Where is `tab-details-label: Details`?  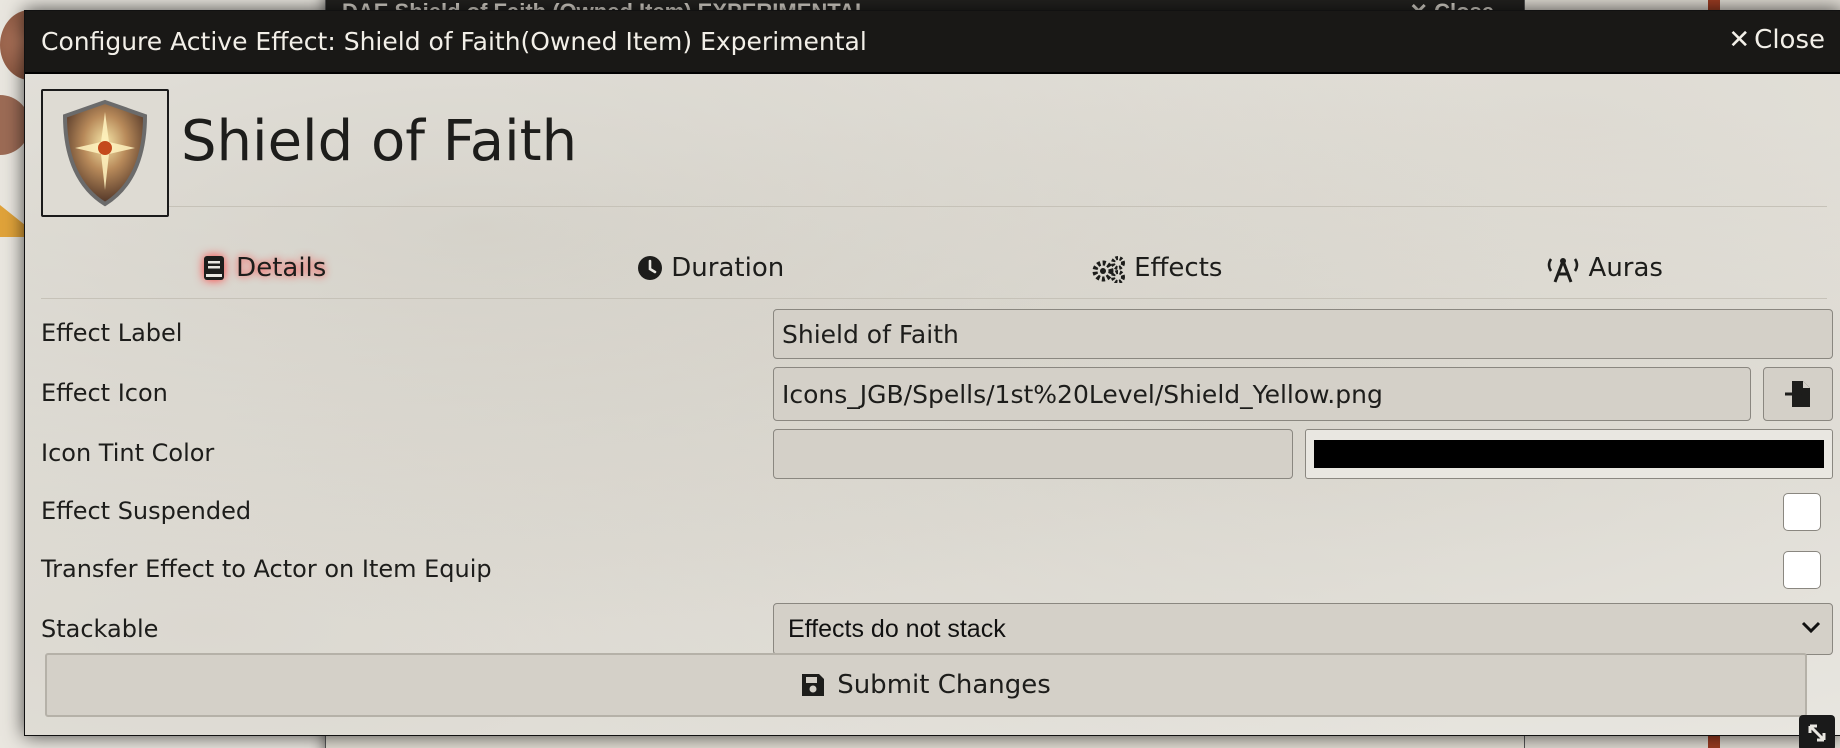
tab-details-label: Details is located at coordinates (281, 267).